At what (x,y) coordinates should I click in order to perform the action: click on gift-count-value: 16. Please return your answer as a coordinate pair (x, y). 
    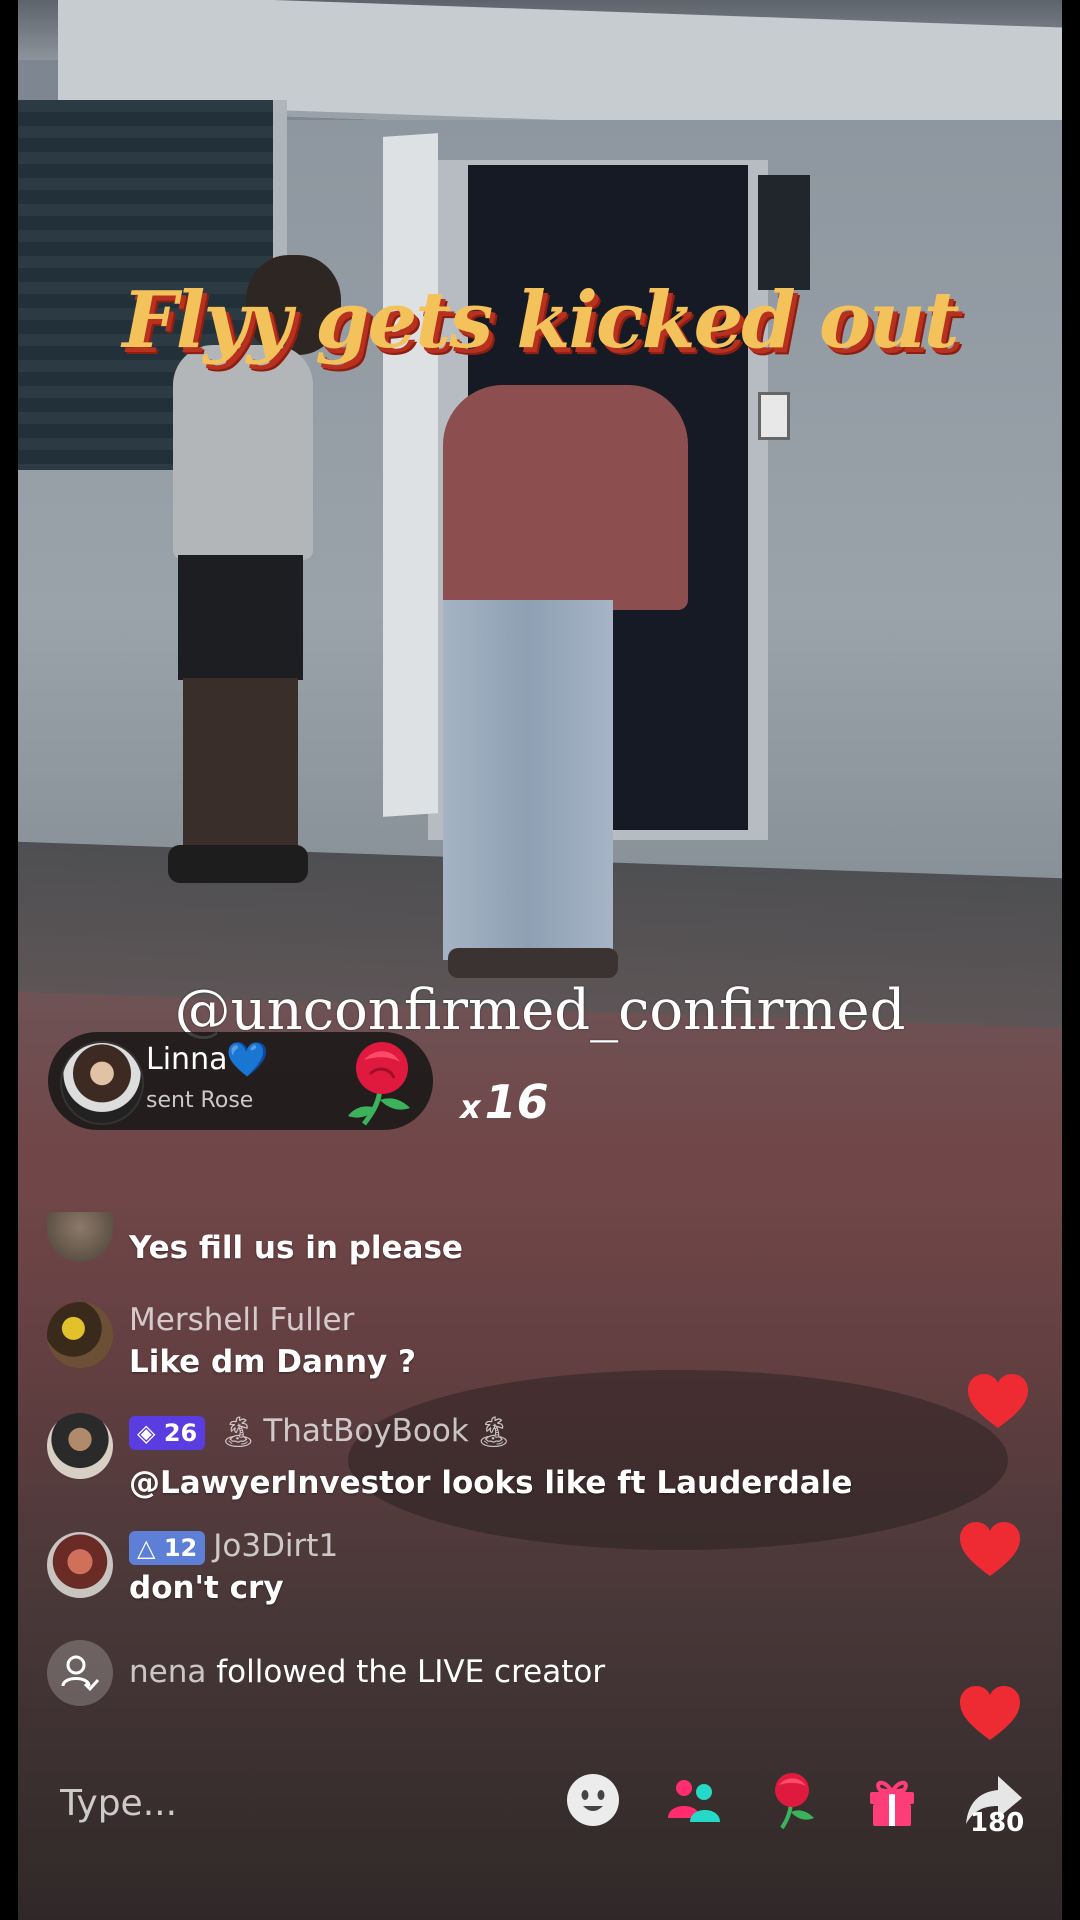
    Looking at the image, I should click on (516, 1102).